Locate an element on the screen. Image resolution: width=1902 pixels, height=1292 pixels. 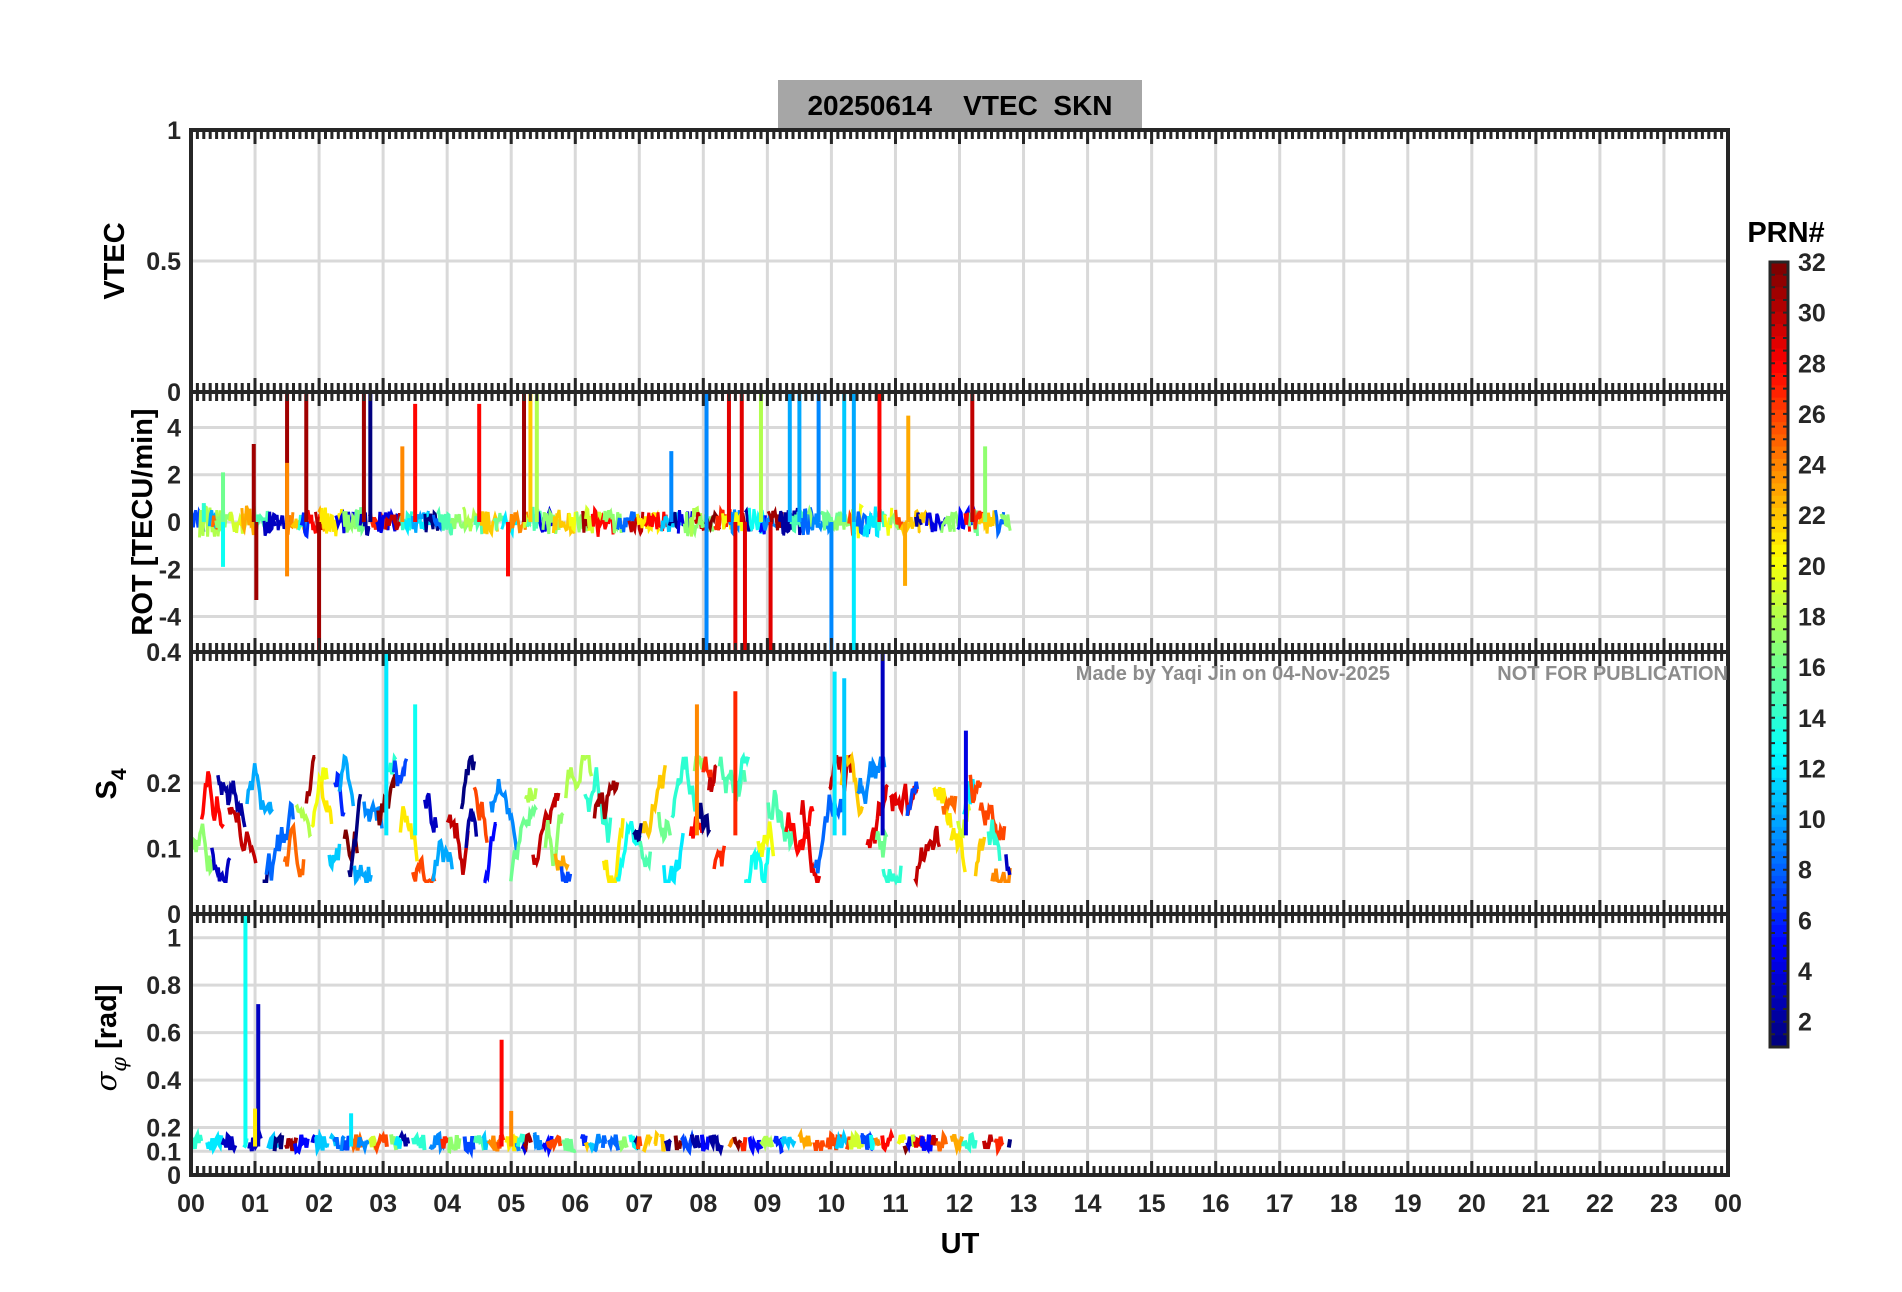
x-tick-label: 21 is located at coordinates (1536, 1204).